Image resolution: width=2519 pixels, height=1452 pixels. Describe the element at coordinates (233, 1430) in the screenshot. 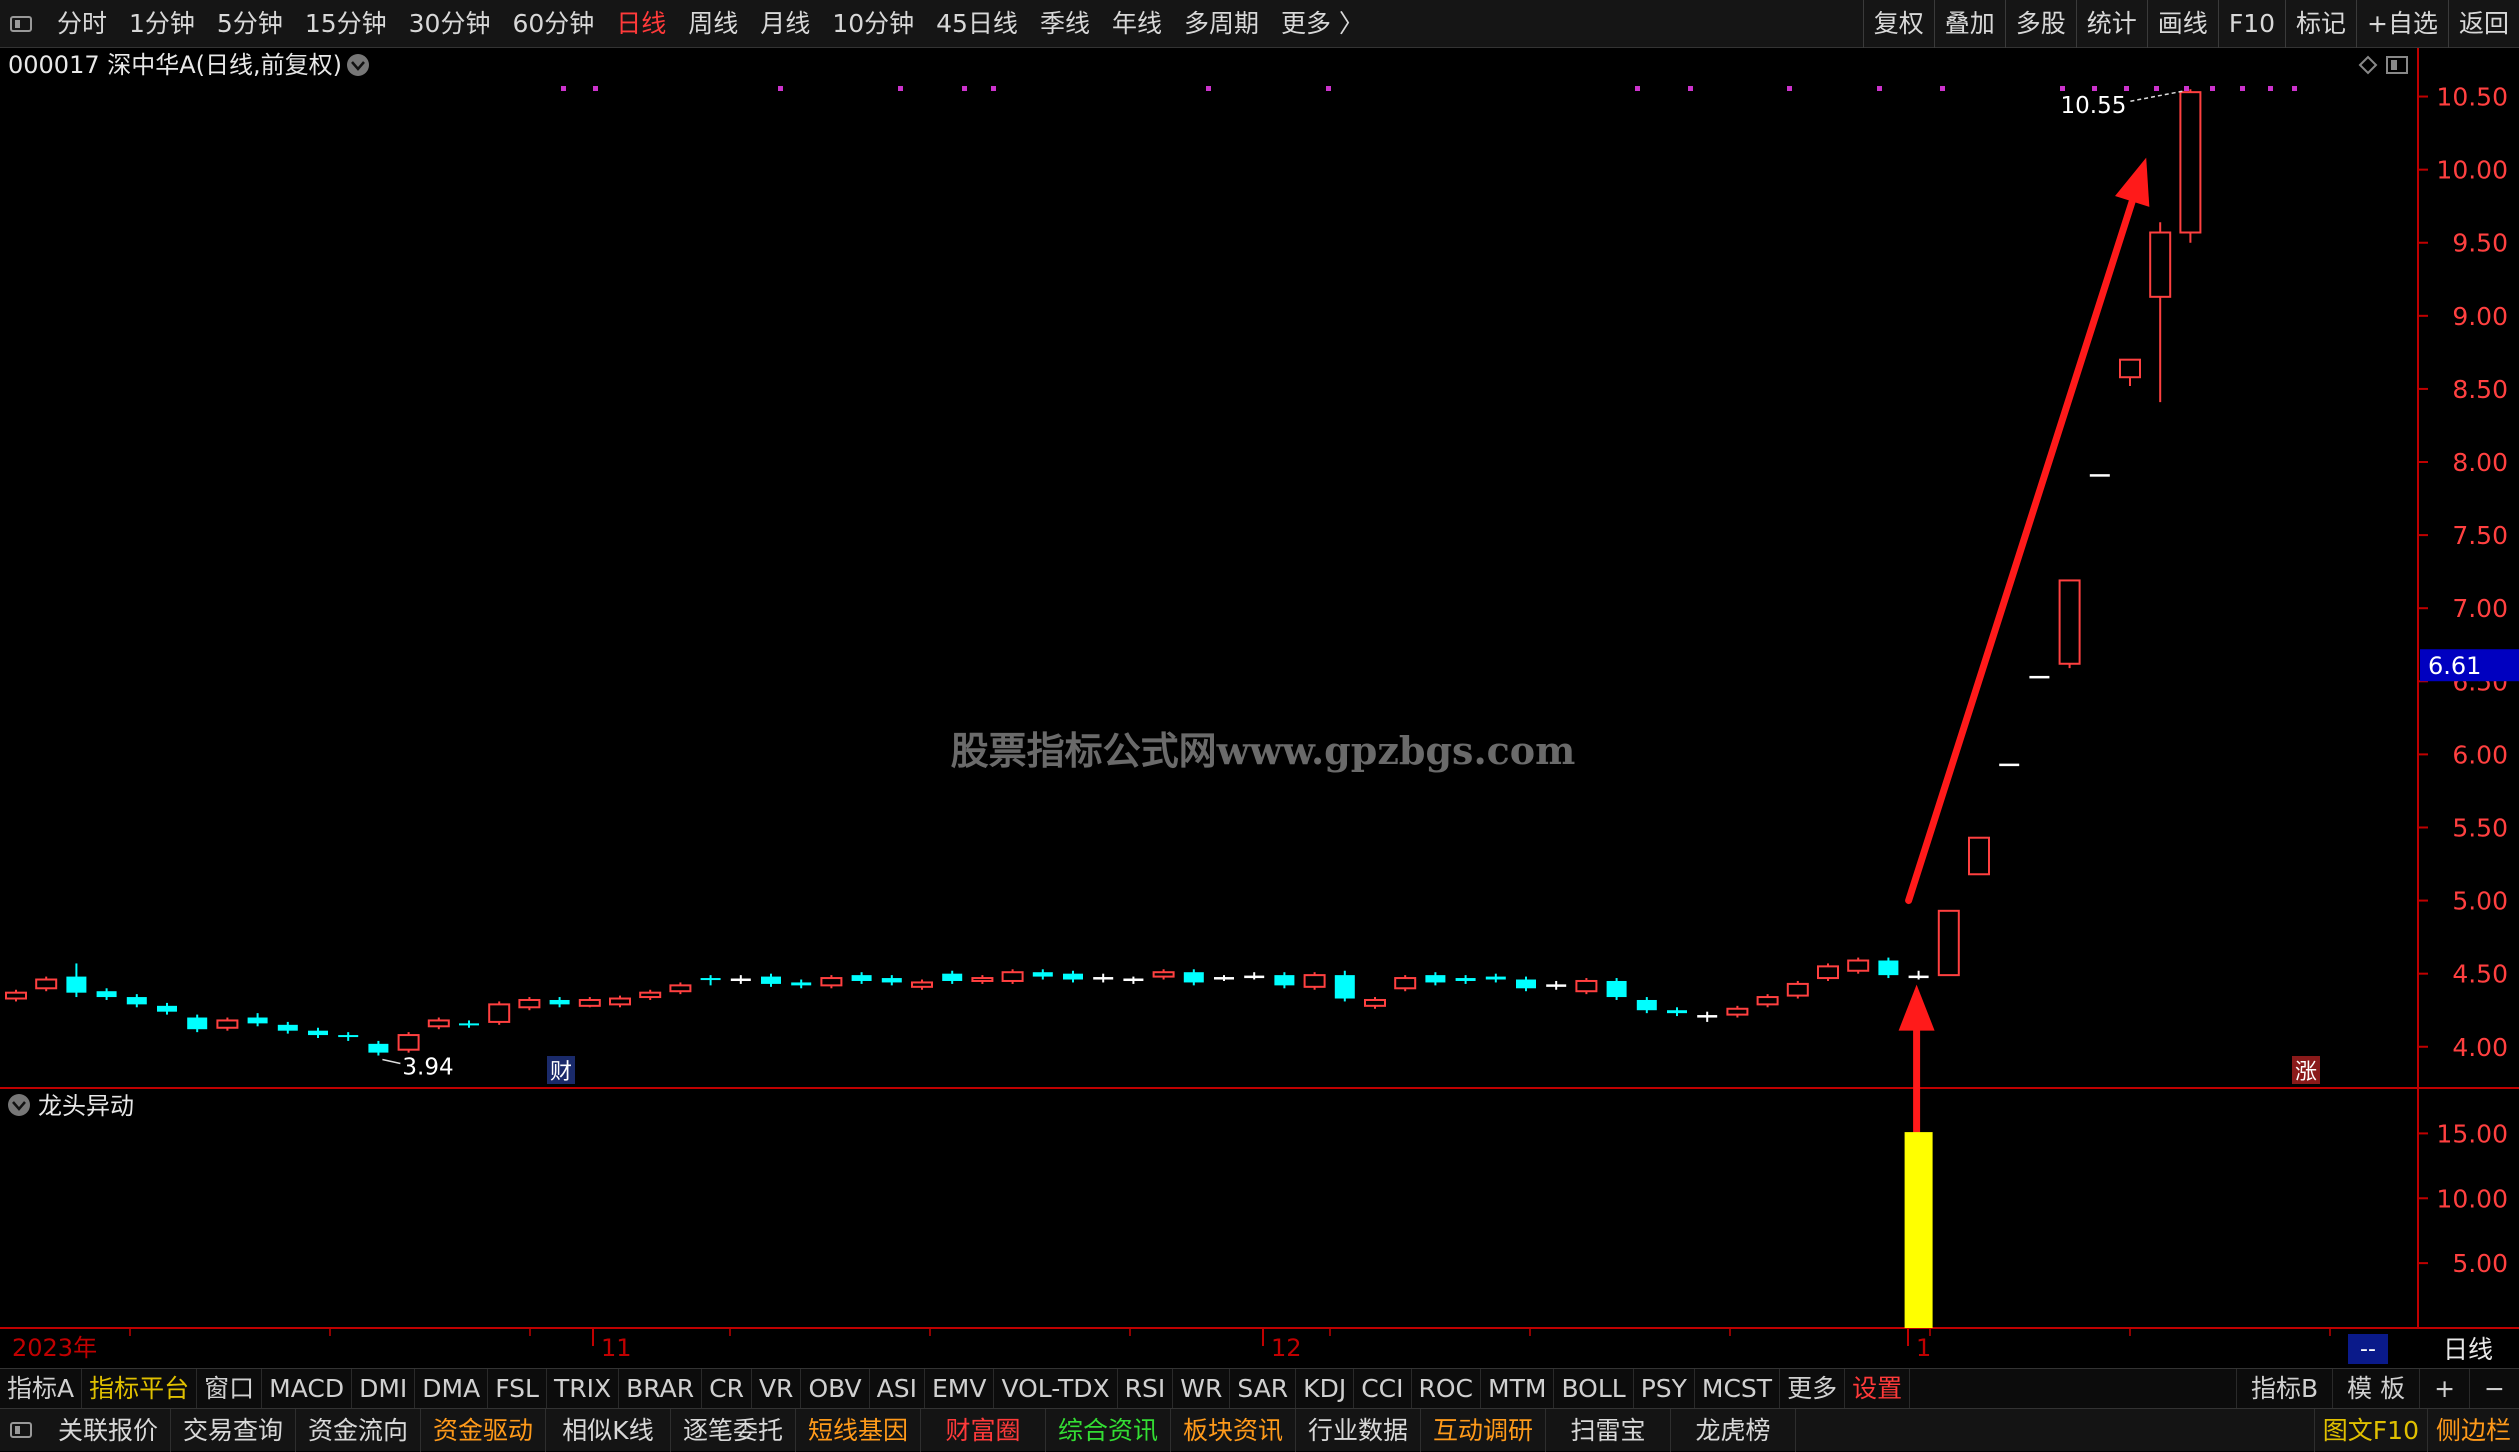

I see `bottom-button-1: 交易查询` at that location.